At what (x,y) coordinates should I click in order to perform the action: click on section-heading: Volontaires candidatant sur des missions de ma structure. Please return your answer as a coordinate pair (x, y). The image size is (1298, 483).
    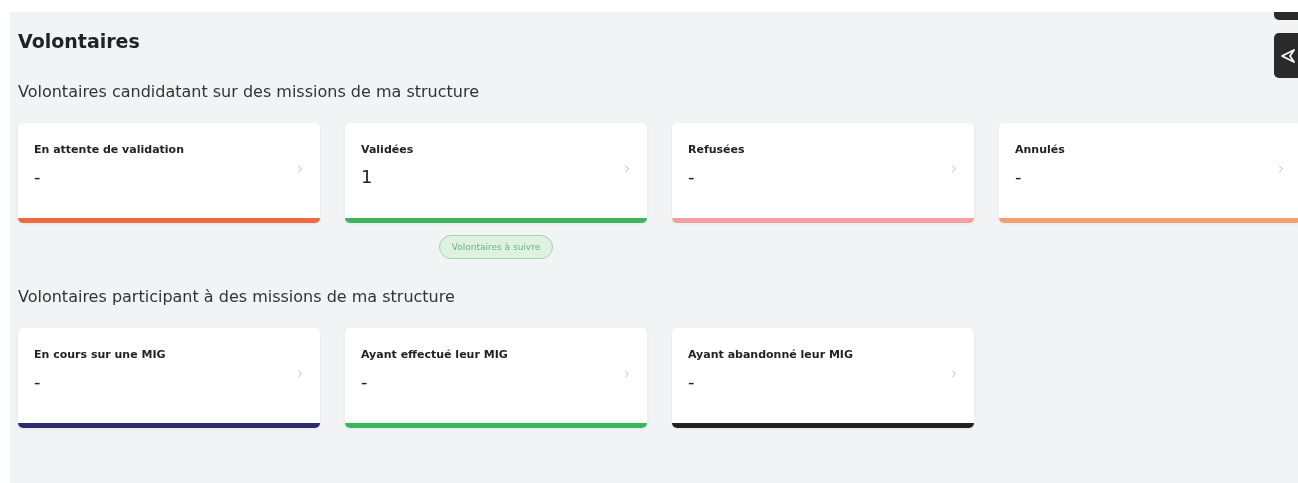
    Looking at the image, I should click on (249, 91).